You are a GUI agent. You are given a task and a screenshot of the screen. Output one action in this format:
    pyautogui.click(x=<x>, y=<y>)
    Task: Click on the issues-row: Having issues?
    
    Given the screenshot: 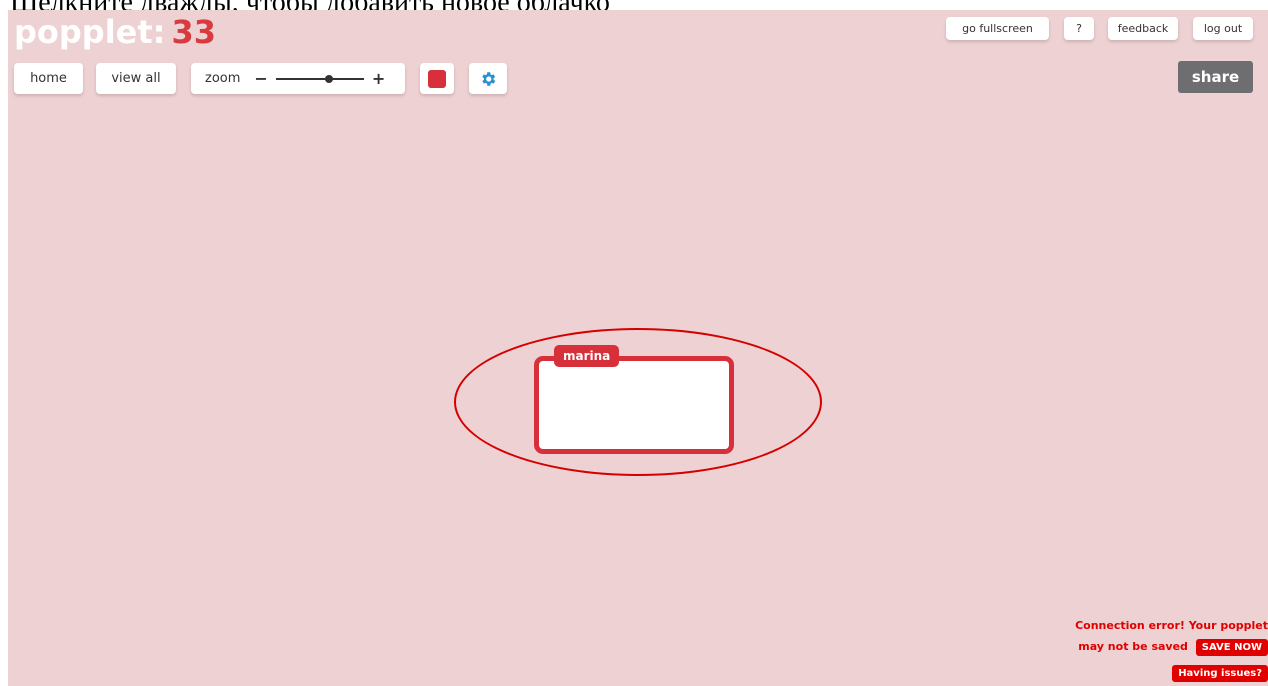 What is the action you would take?
    pyautogui.click(x=1220, y=673)
    